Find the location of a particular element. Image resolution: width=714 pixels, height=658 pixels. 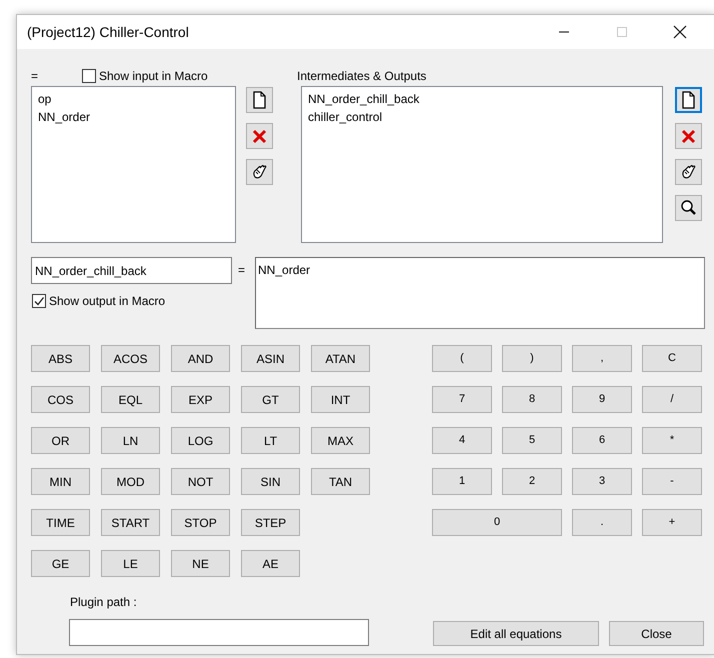

function-key: AND is located at coordinates (200, 358).